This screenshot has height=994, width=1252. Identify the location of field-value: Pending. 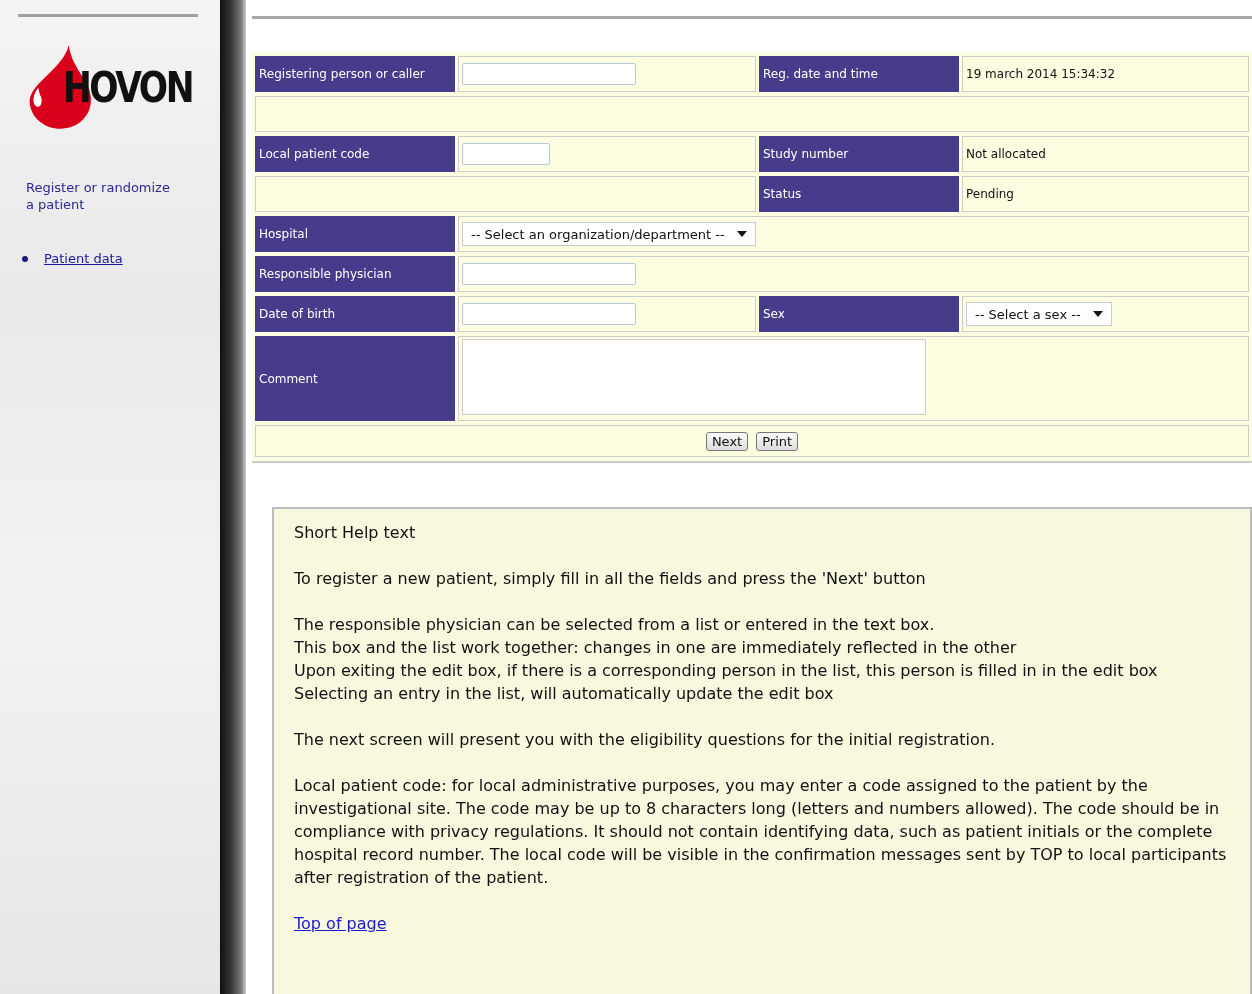
(990, 194).